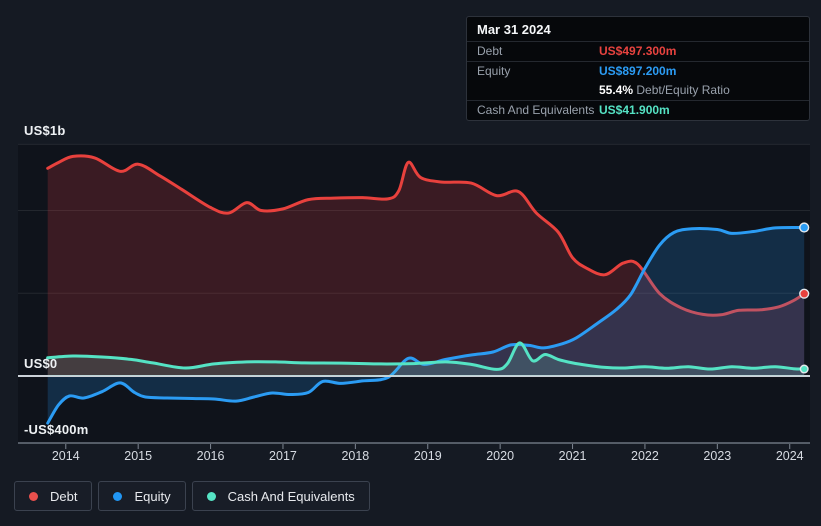 The width and height of the screenshot is (821, 526). What do you see at coordinates (616, 90) in the screenshot?
I see `tooltip-ratio-value: 55.4%` at bounding box center [616, 90].